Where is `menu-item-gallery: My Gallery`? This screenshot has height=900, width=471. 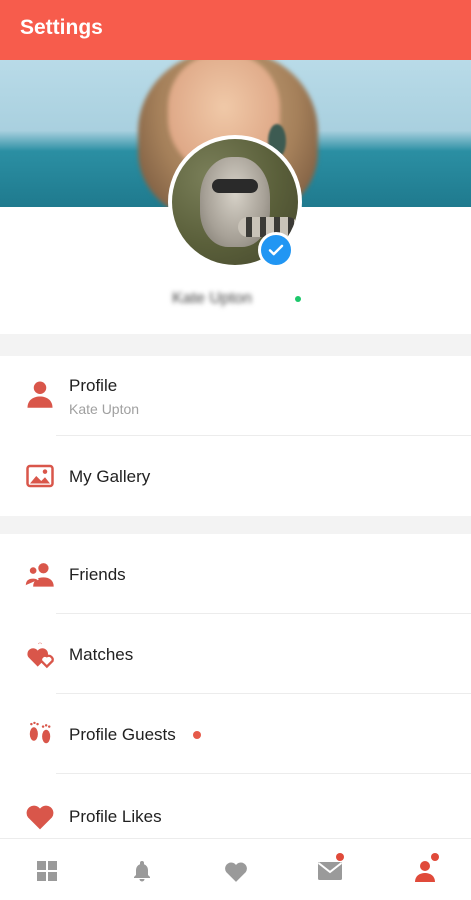 menu-item-gallery: My Gallery is located at coordinates (235, 476).